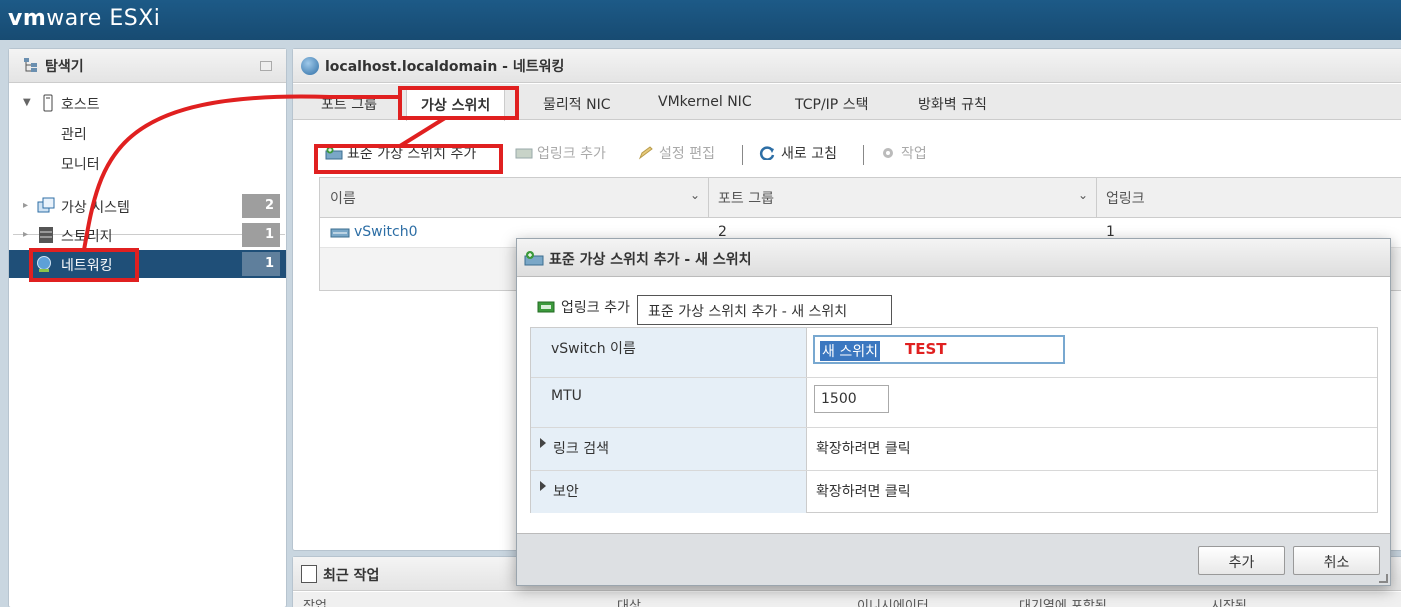  Describe the element at coordinates (798, 153) in the screenshot. I see `refresh-button: 새로 고침` at that location.